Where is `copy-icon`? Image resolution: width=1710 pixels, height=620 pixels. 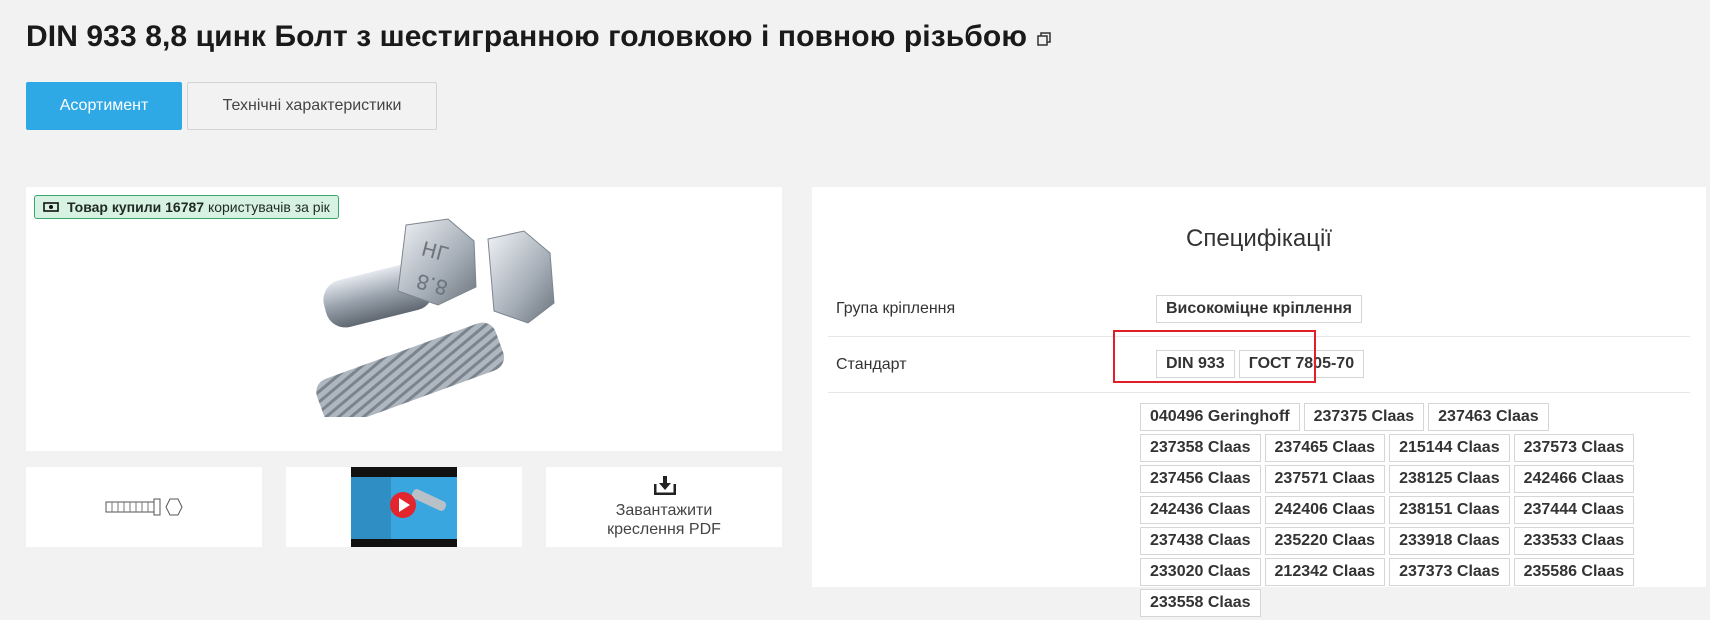 copy-icon is located at coordinates (1044, 39).